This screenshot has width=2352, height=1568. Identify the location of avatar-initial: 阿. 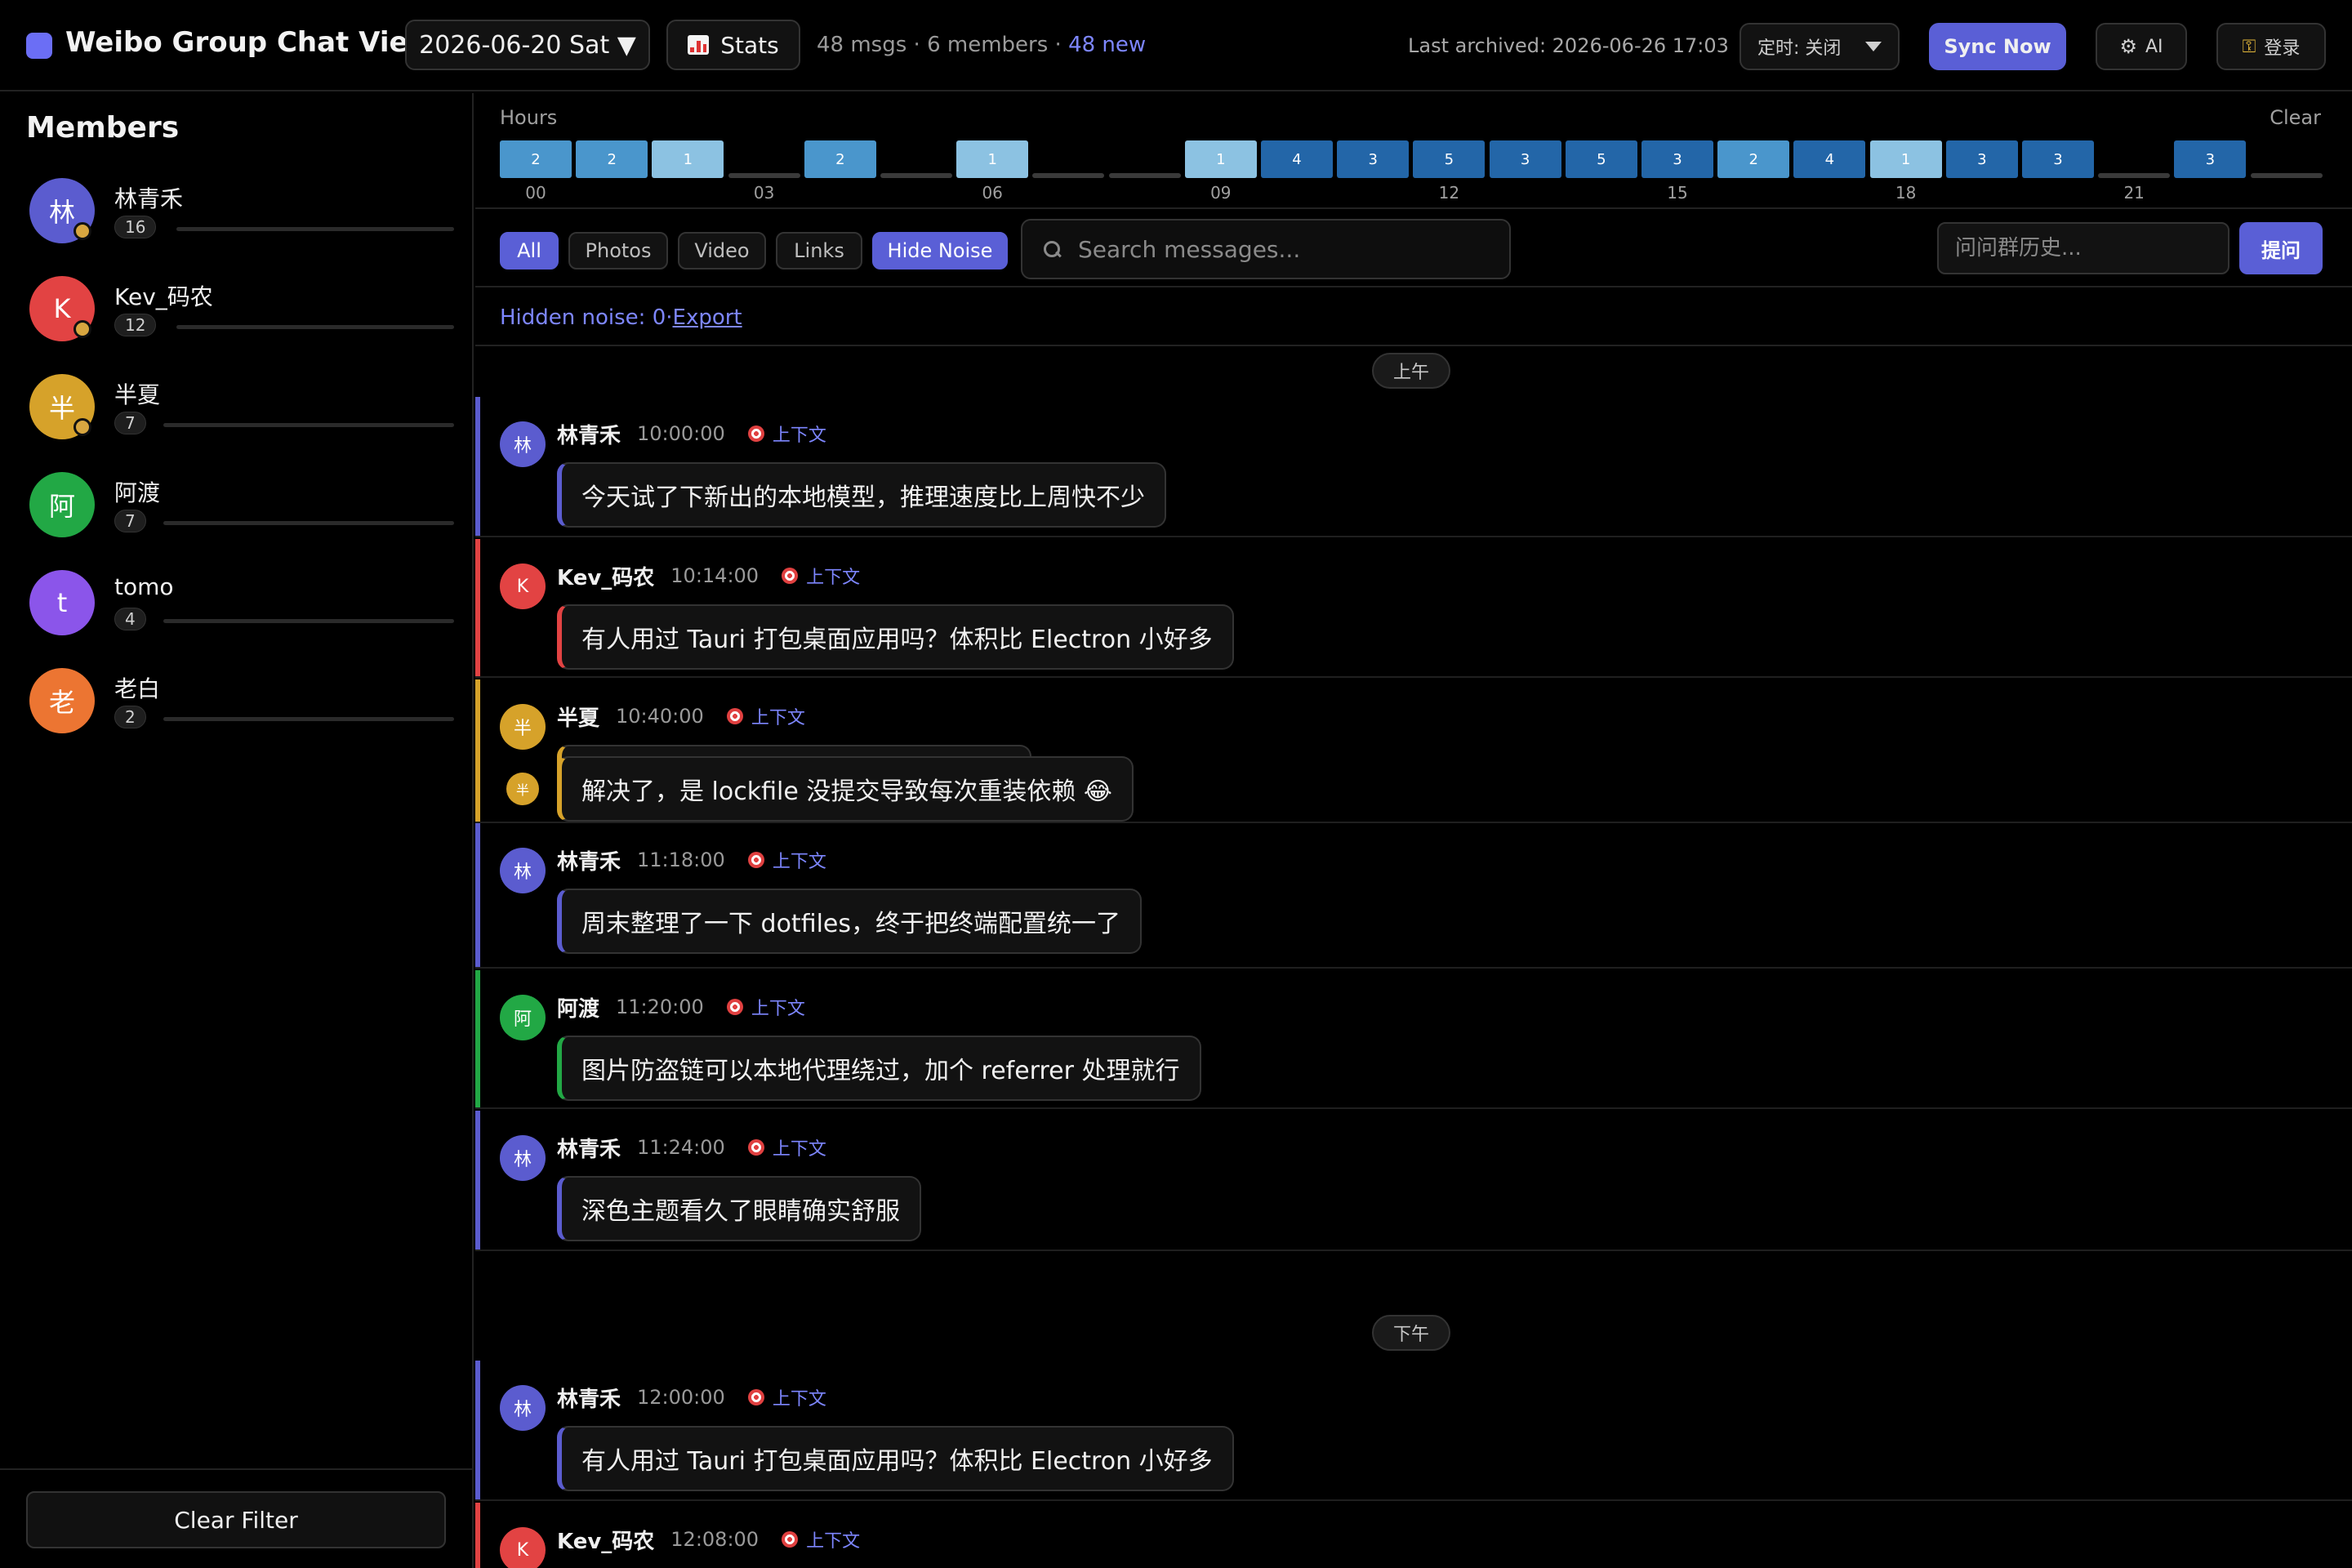
(522, 1019).